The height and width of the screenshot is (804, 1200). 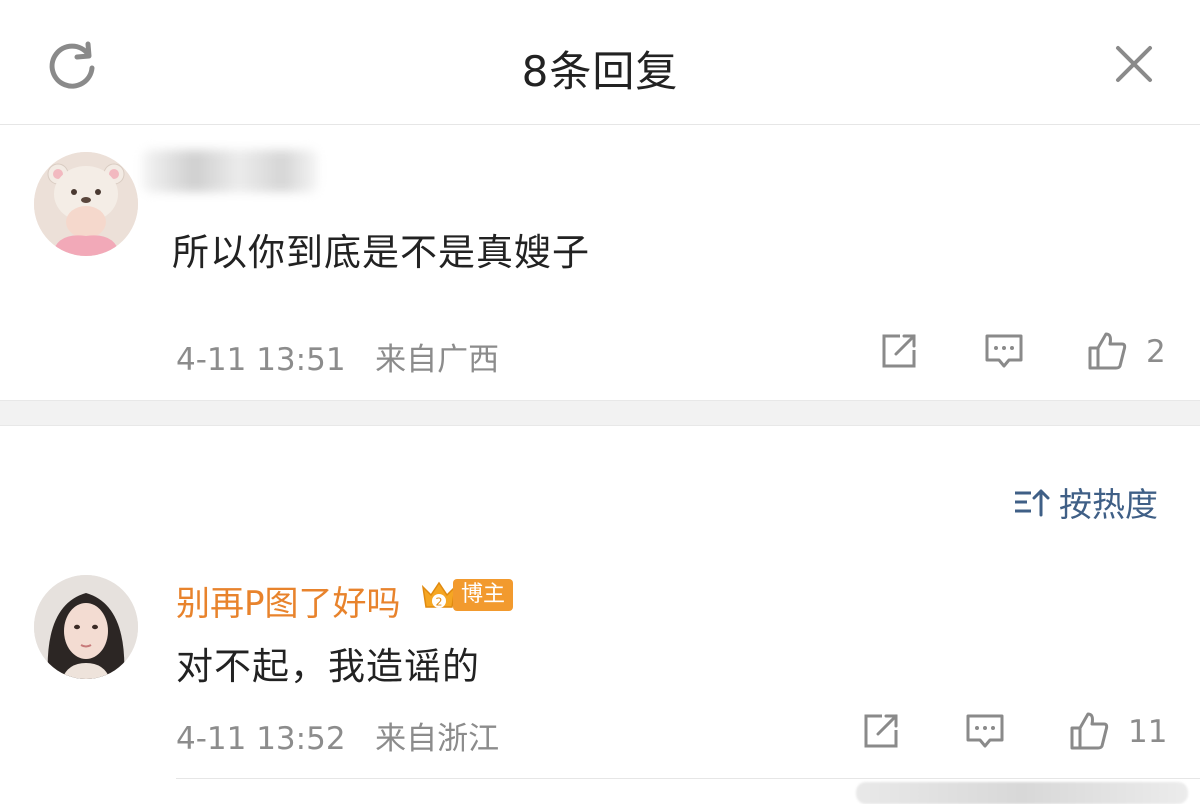 I want to click on location: 来自浙江, so click(x=437, y=739).